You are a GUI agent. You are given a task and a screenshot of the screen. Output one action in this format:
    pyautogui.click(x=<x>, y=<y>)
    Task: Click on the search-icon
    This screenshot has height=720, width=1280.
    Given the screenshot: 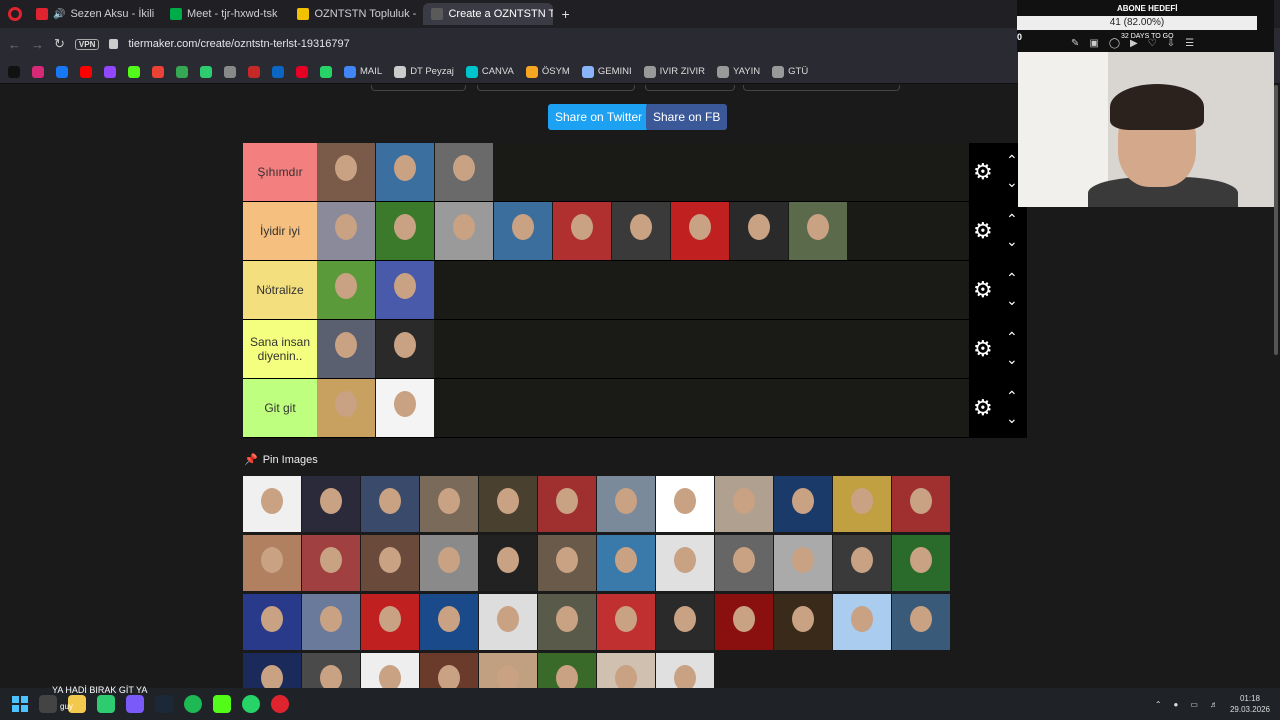 What is the action you would take?
    pyautogui.click(x=48, y=704)
    